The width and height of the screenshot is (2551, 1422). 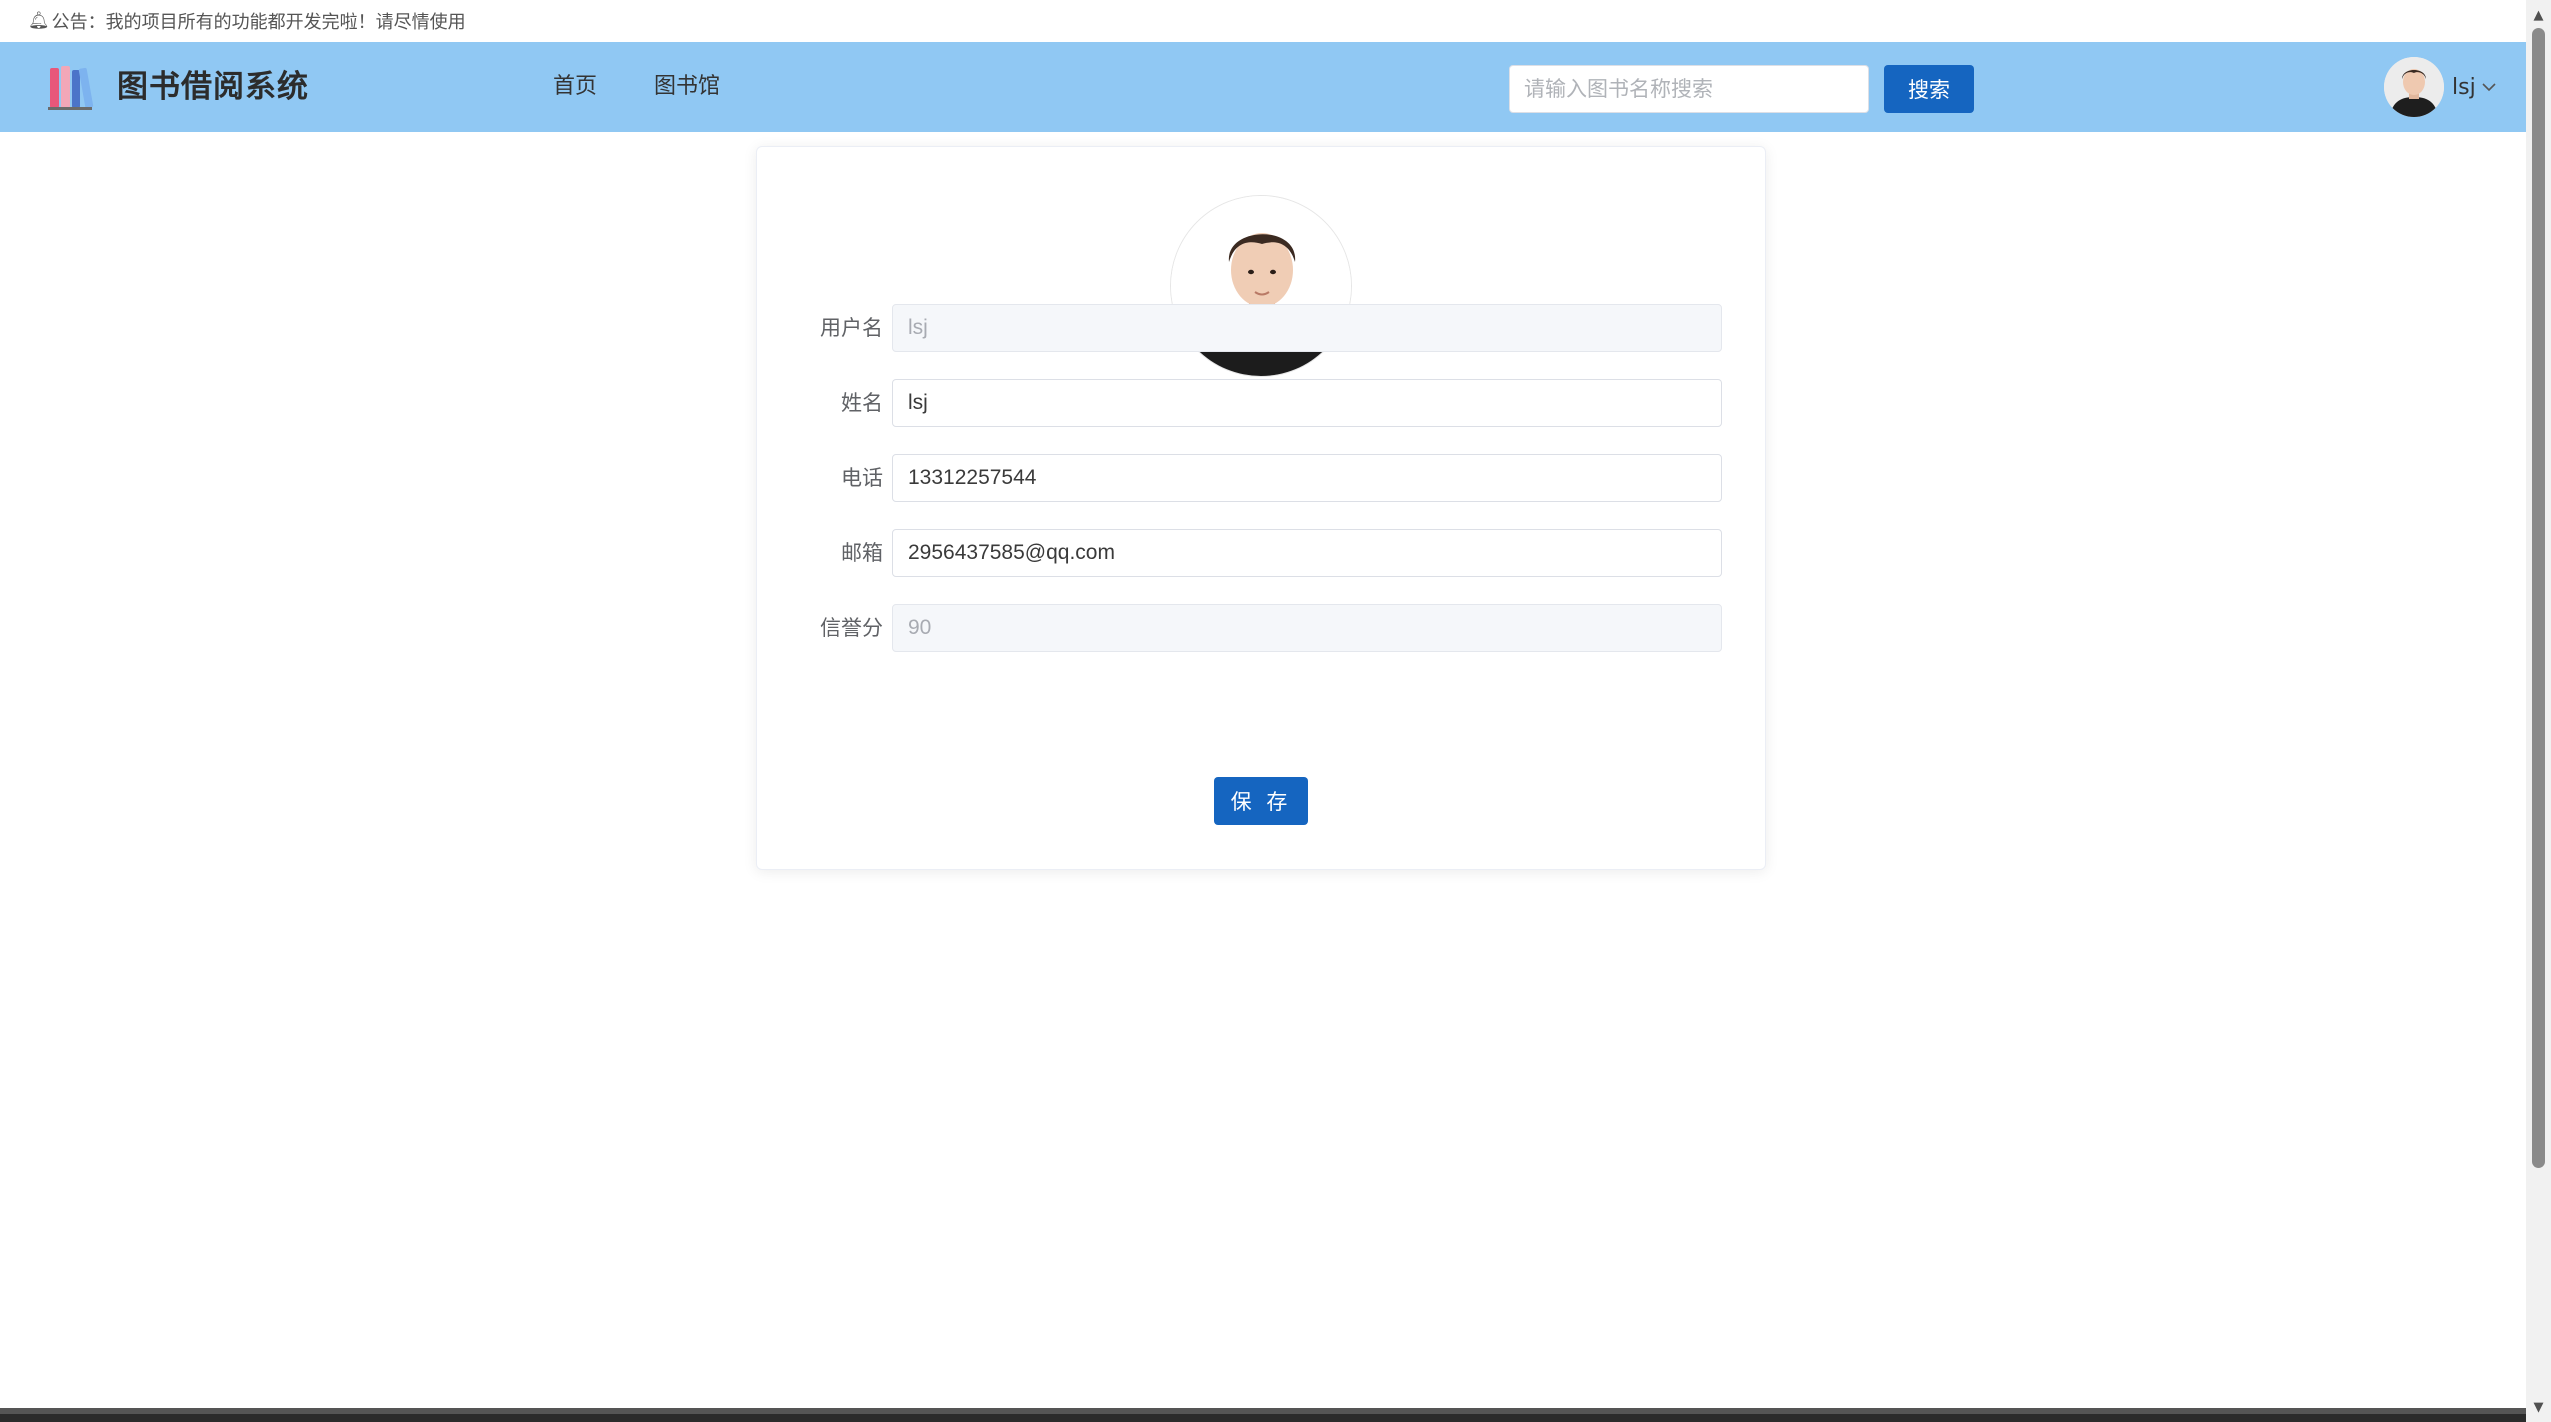 What do you see at coordinates (2464, 87) in the screenshot?
I see `username-label: lsj` at bounding box center [2464, 87].